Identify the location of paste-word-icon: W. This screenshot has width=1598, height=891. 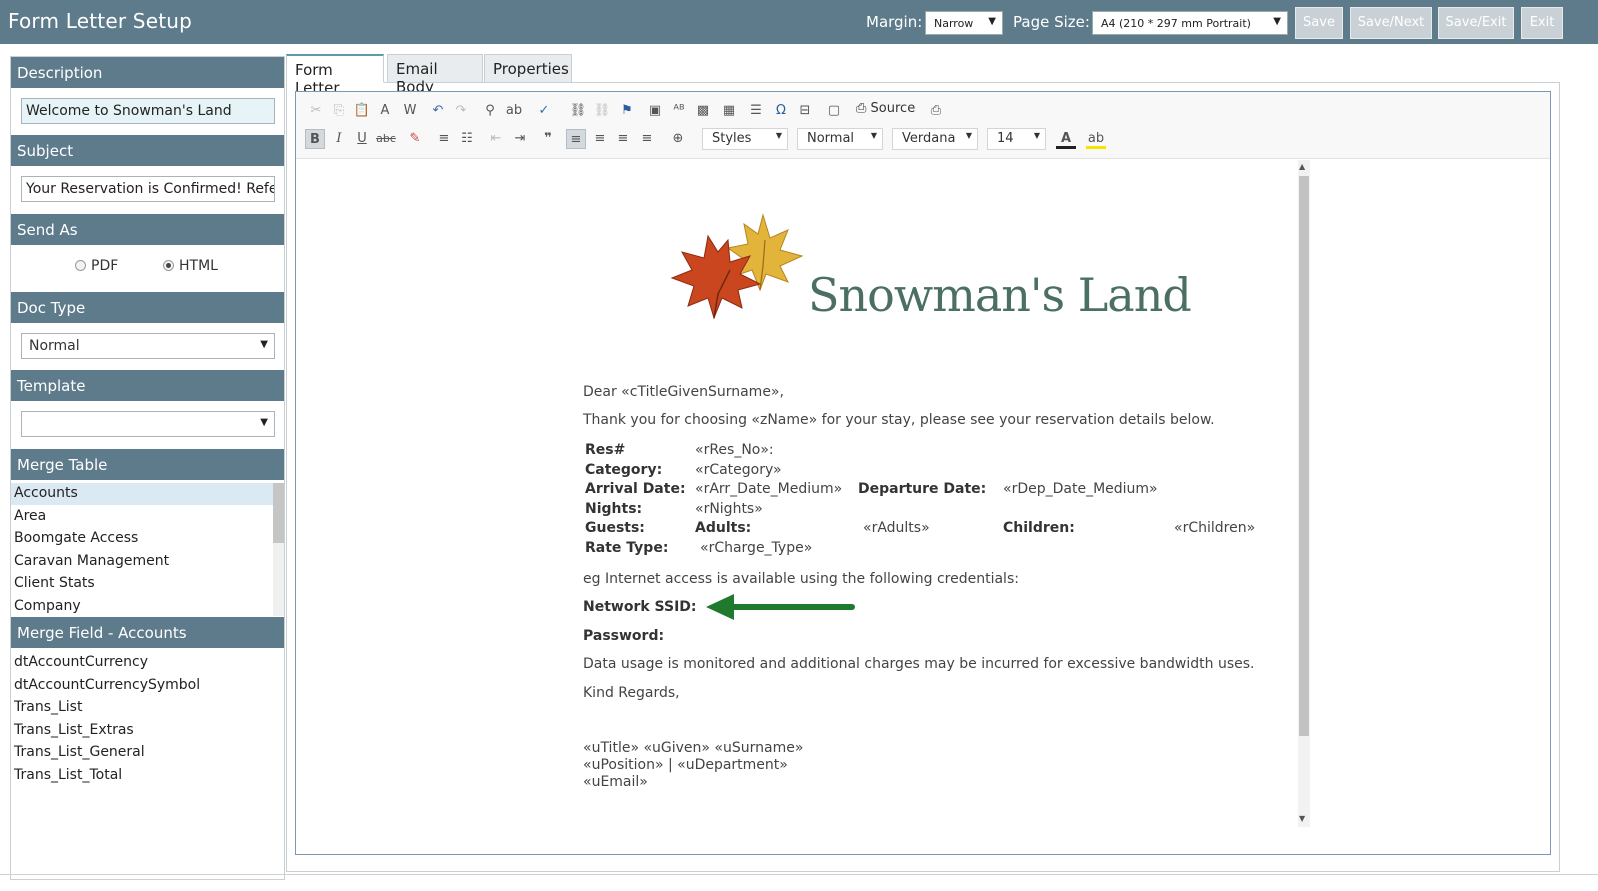
(410, 111).